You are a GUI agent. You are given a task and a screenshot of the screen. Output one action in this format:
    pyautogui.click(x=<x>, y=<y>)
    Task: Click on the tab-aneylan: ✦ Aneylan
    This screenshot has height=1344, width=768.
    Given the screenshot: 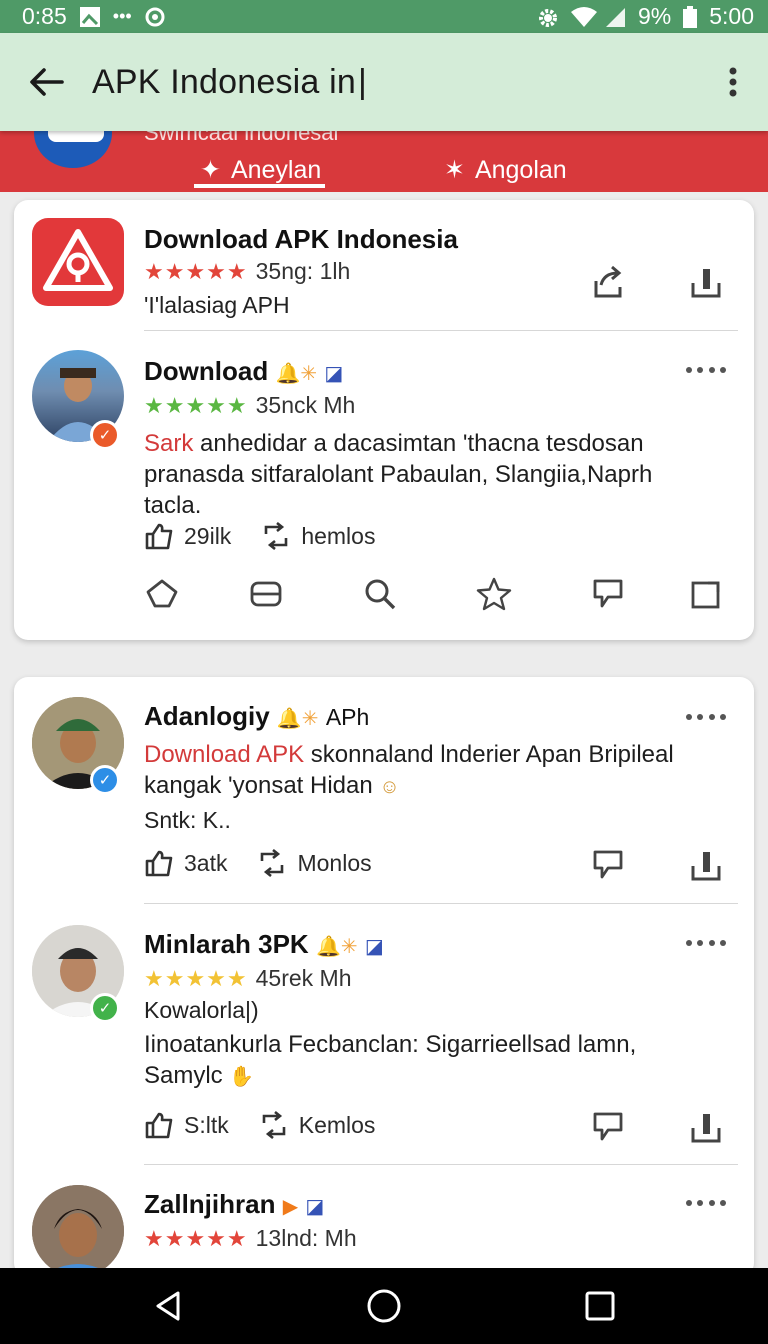 What is the action you would take?
    pyautogui.click(x=259, y=170)
    